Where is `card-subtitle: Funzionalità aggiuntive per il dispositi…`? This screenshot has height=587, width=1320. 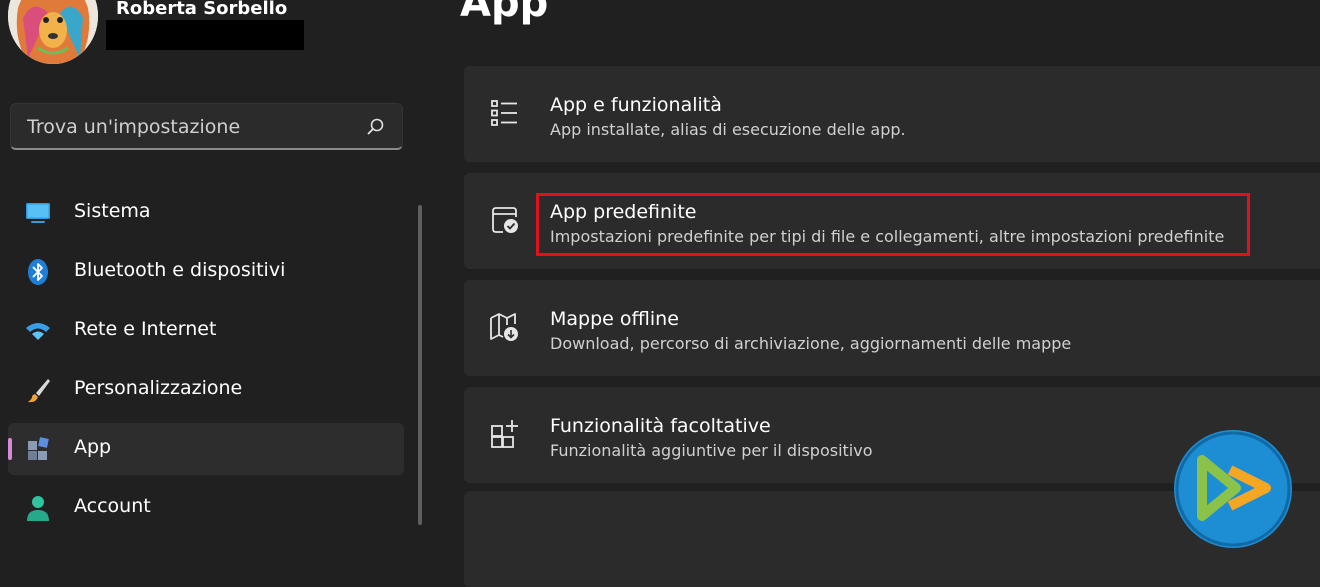
card-subtitle: Funzionalità aggiuntive per il dispositi… is located at coordinates (711, 450).